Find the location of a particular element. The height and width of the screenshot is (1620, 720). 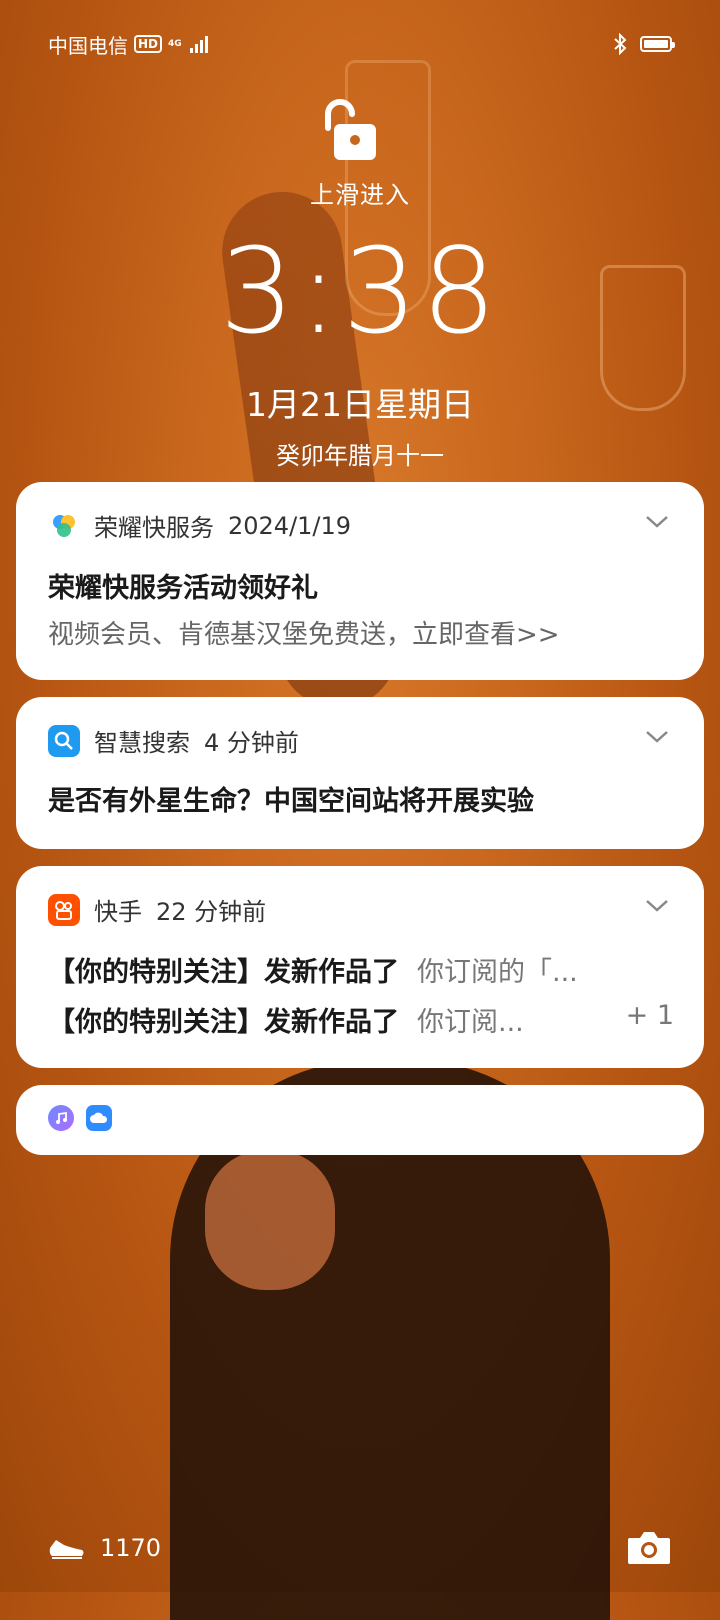

step-count: 1170 is located at coordinates (131, 1548).